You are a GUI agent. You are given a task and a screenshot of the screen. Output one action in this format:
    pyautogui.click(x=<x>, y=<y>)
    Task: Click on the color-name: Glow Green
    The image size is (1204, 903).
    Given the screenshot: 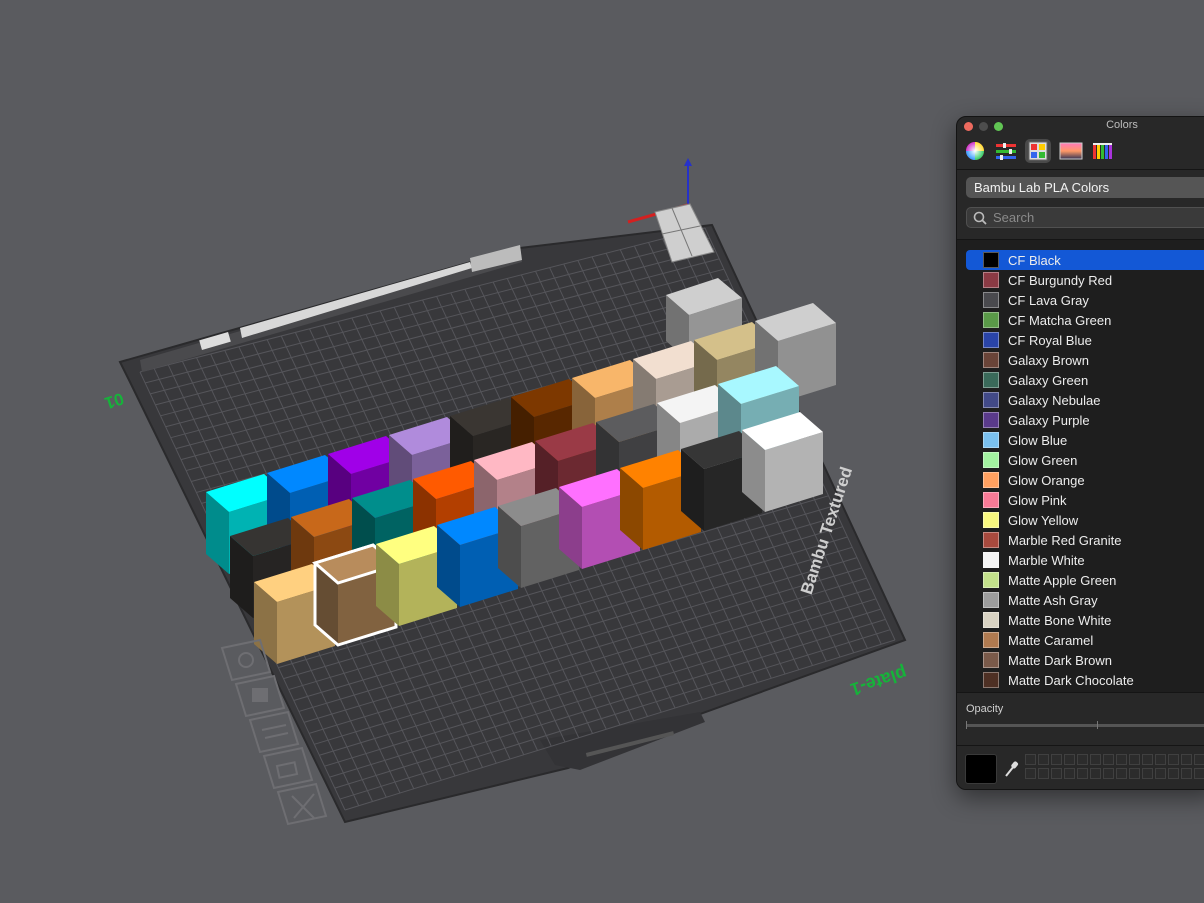 What is the action you would take?
    pyautogui.click(x=1043, y=460)
    